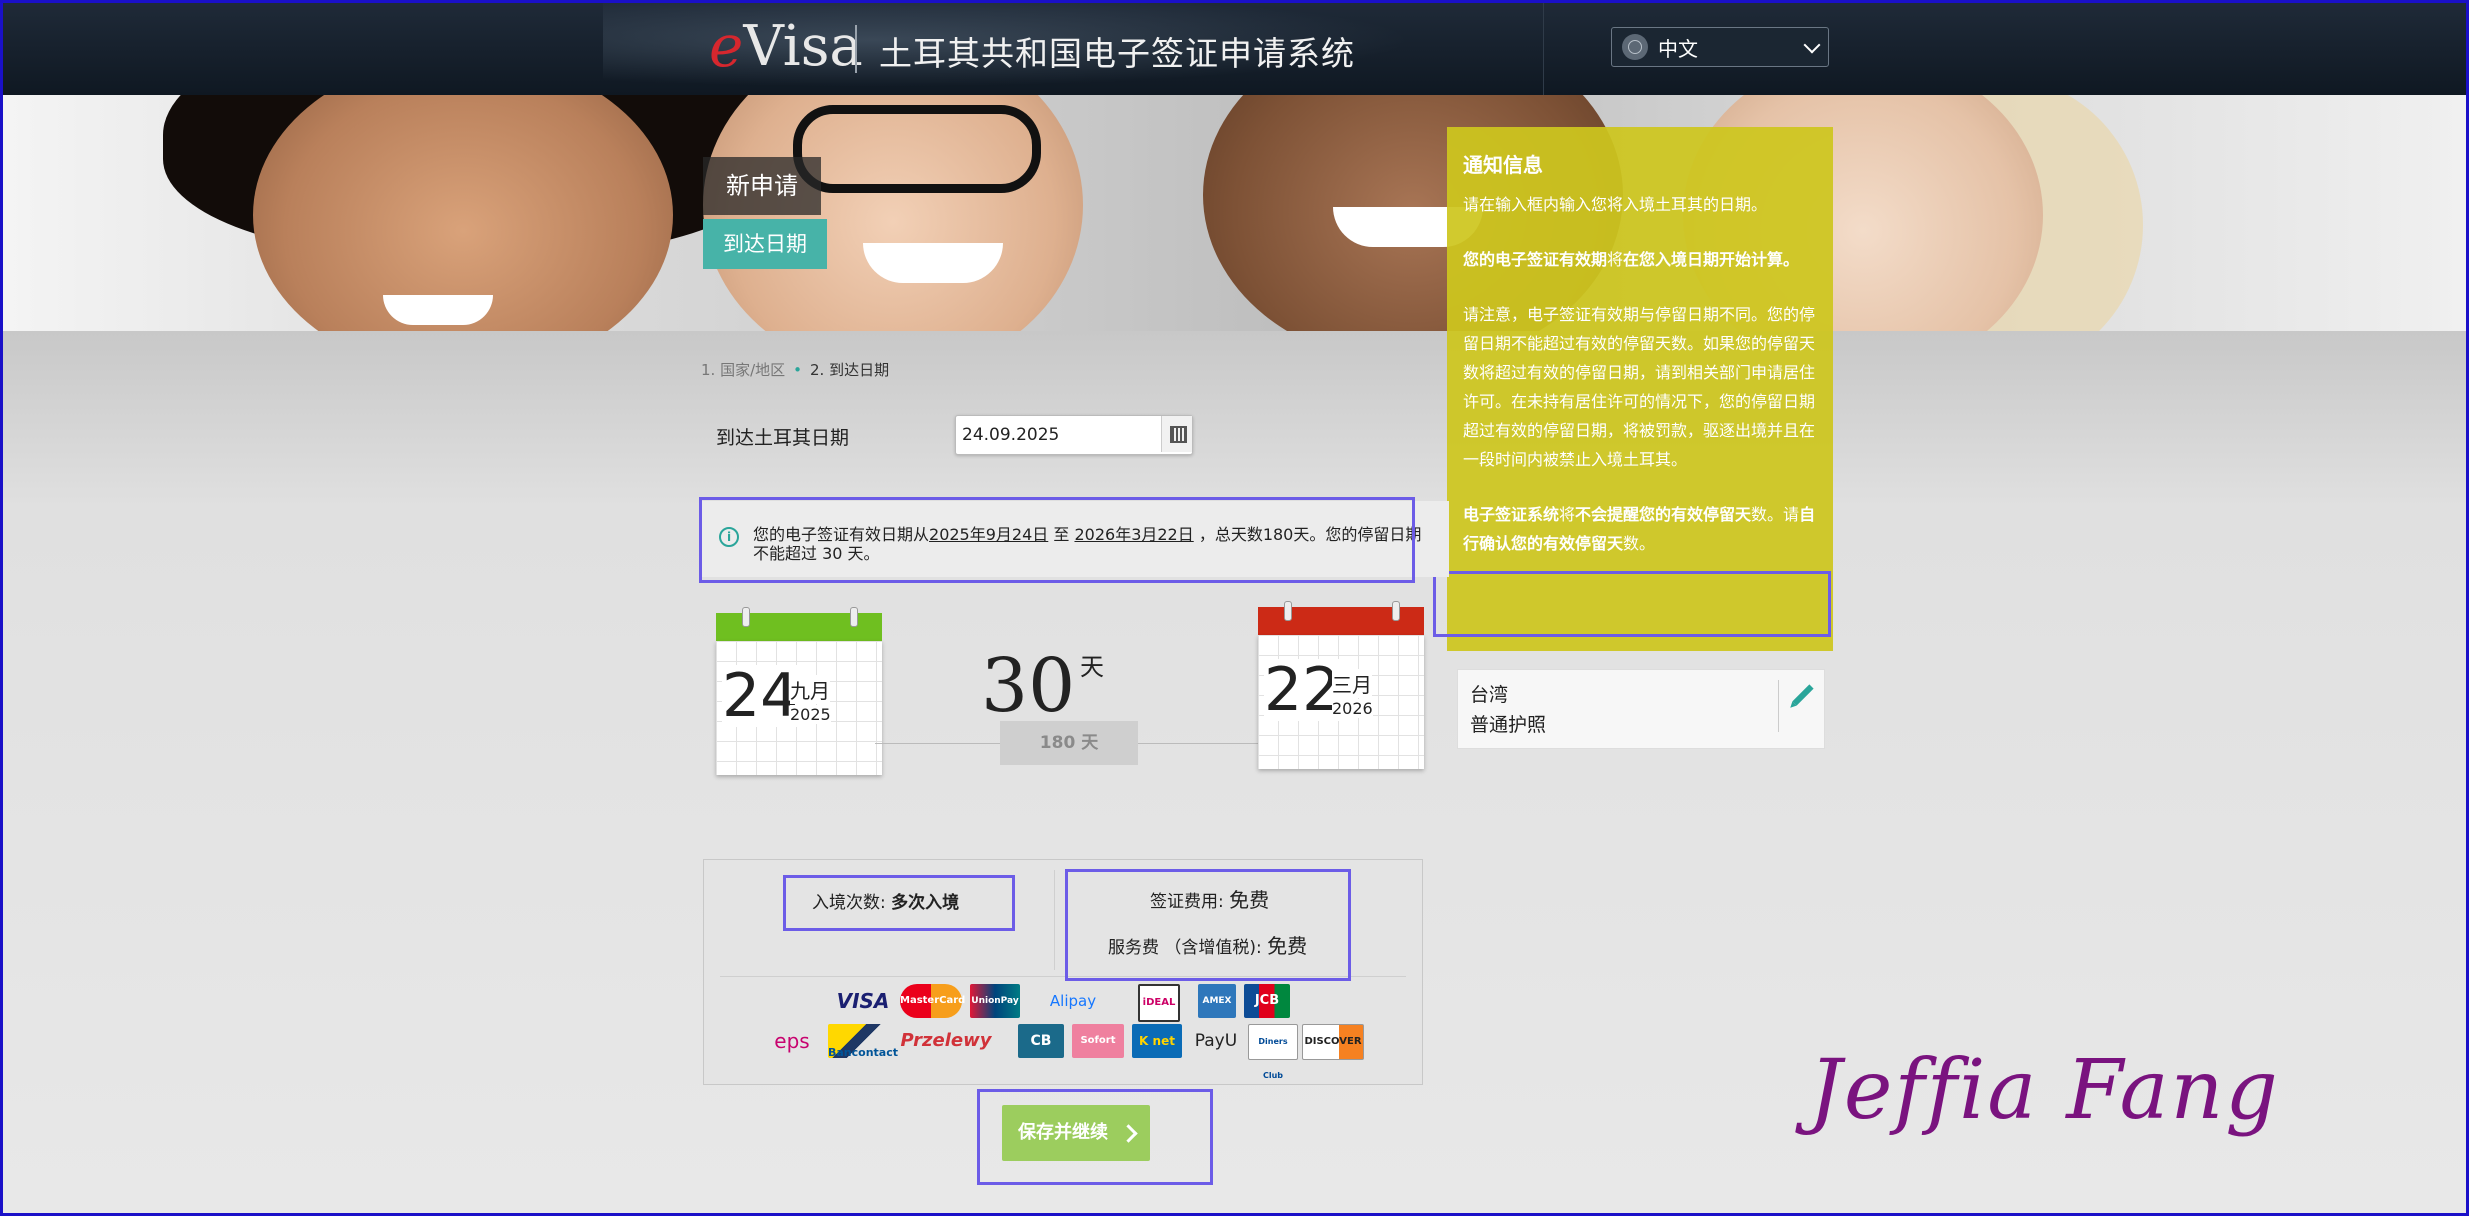  Describe the element at coordinates (1678, 48) in the screenshot. I see `language-label: 中文` at that location.